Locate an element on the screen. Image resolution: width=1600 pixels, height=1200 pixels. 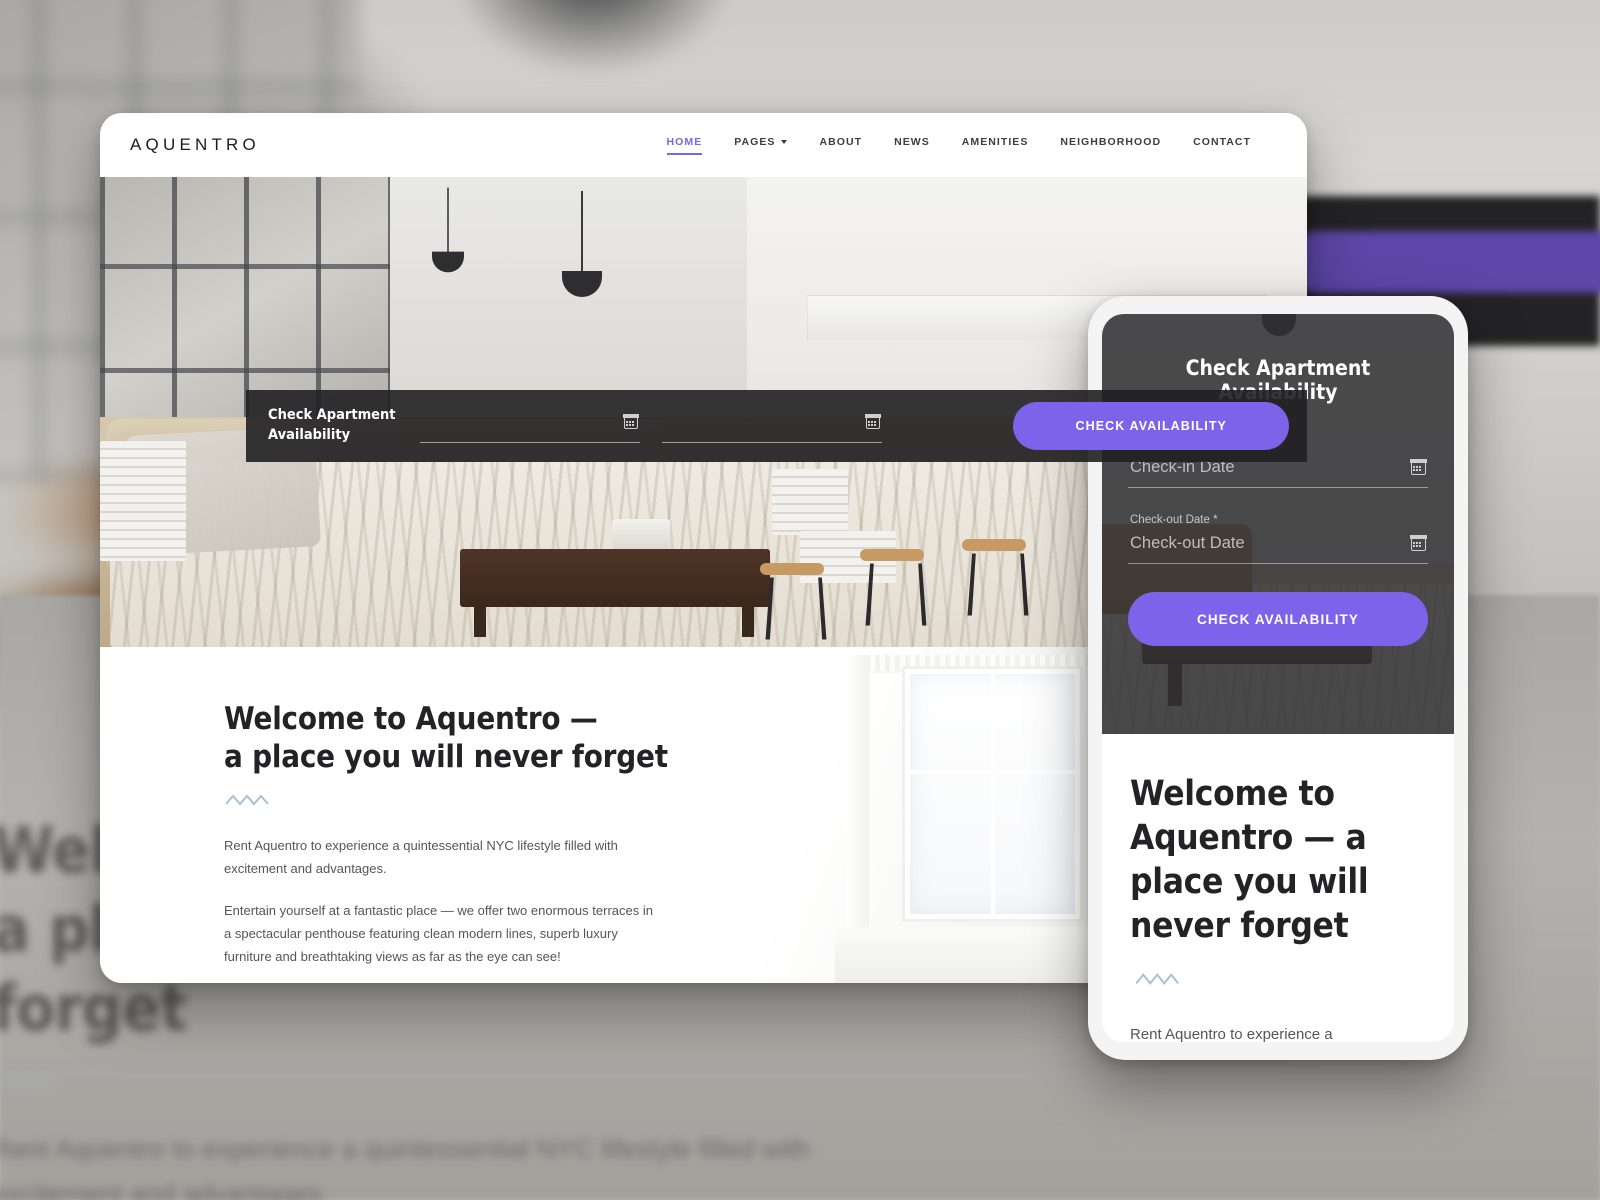
nav-item-pages-label: PAGES is located at coordinates (755, 141).